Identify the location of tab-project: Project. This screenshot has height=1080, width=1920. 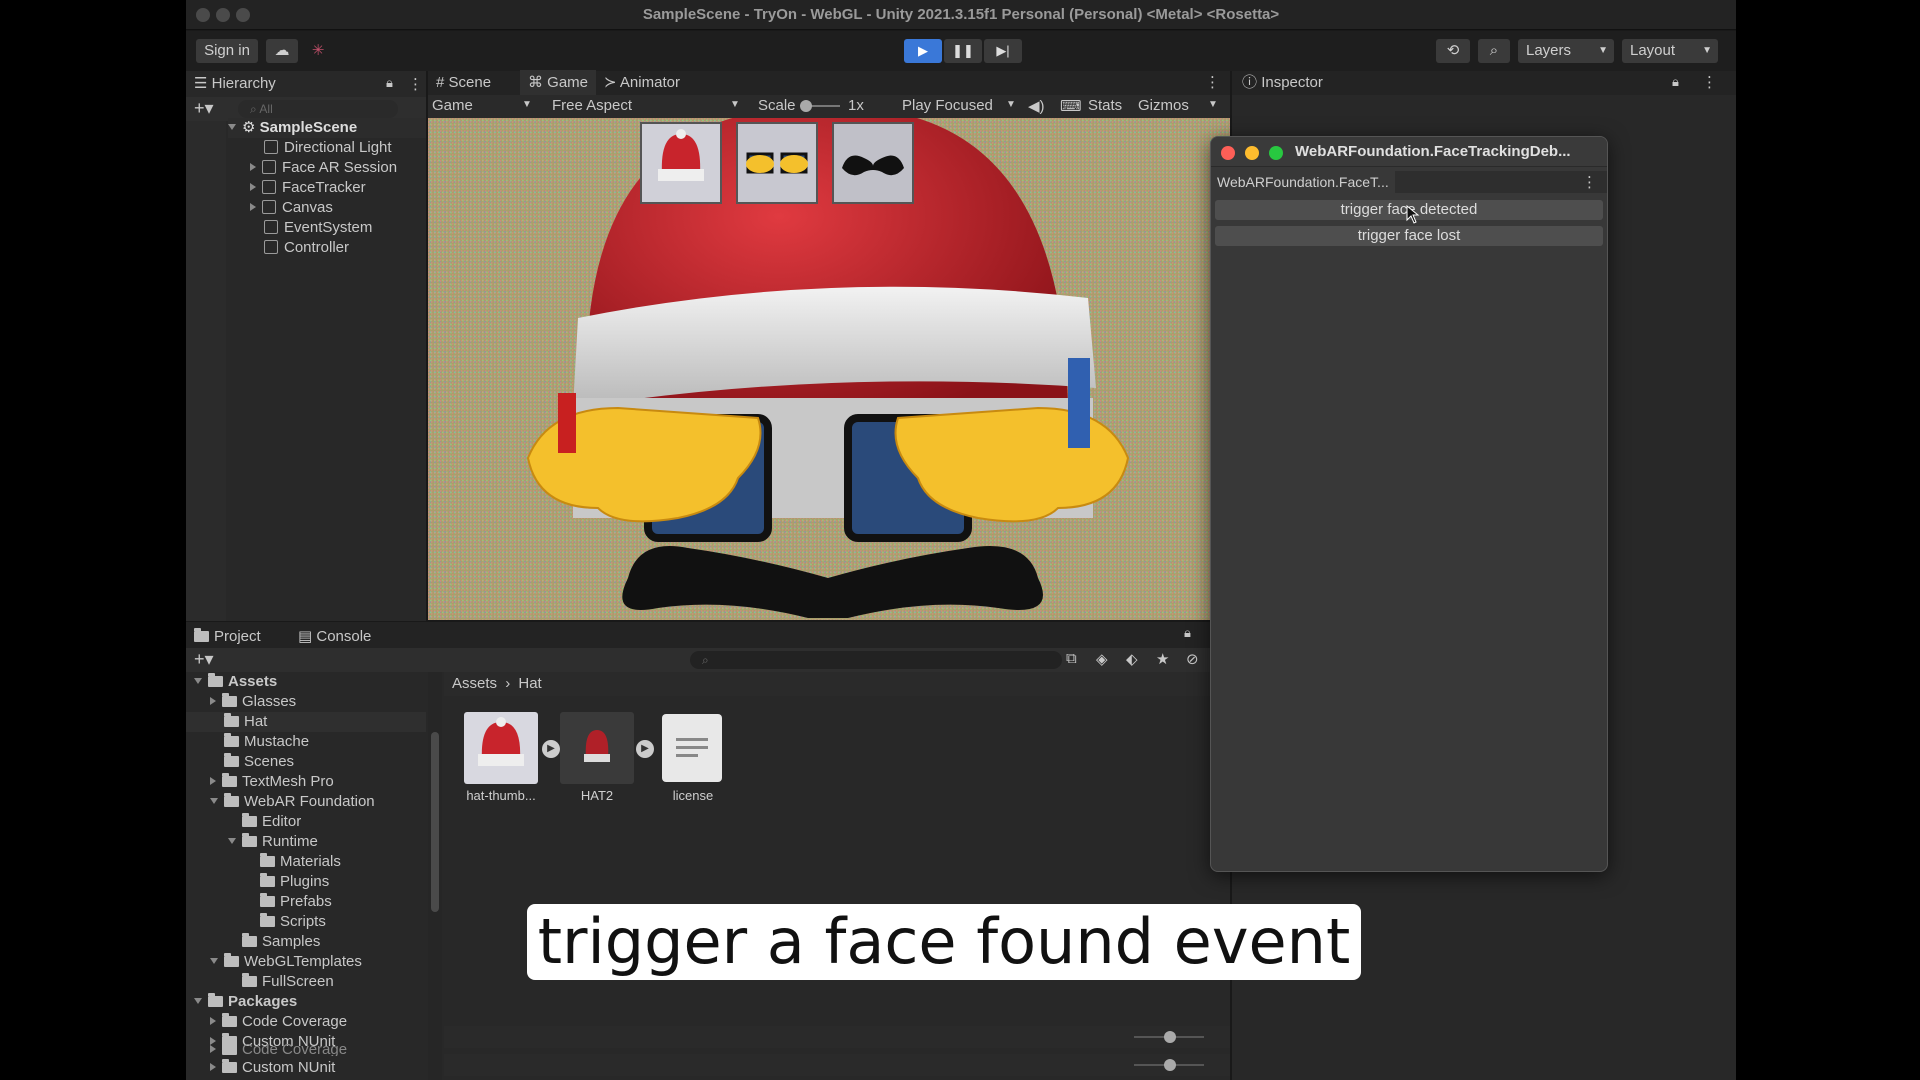
(227, 637).